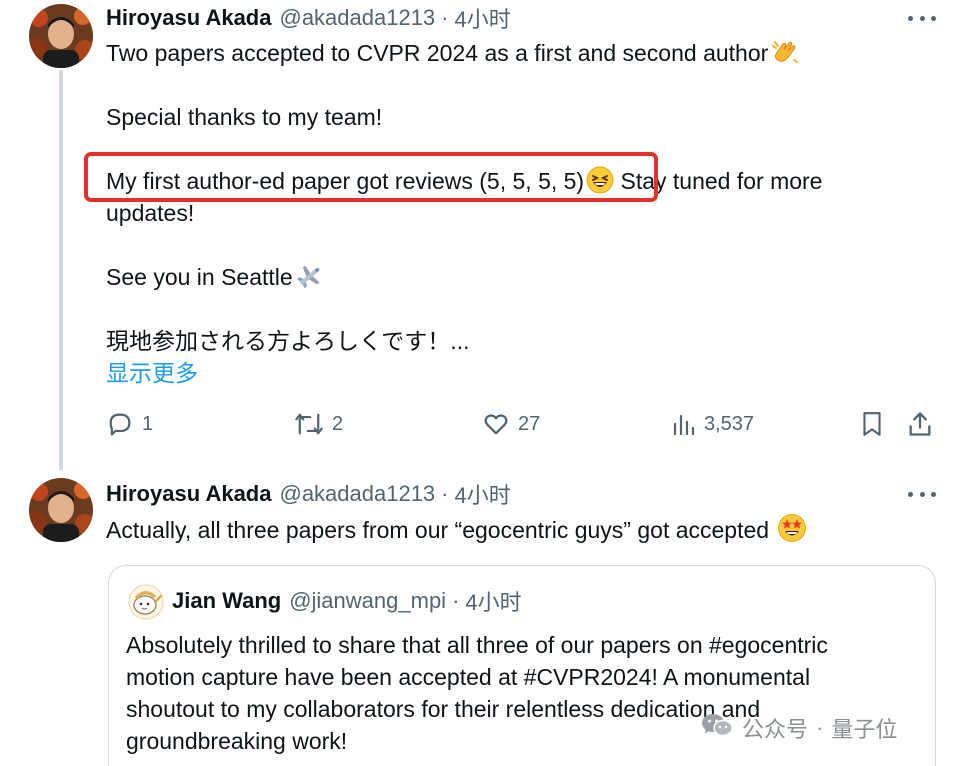 The height and width of the screenshot is (766, 958). I want to click on tweet1-text-line: See you in Seattle, so click(215, 279).